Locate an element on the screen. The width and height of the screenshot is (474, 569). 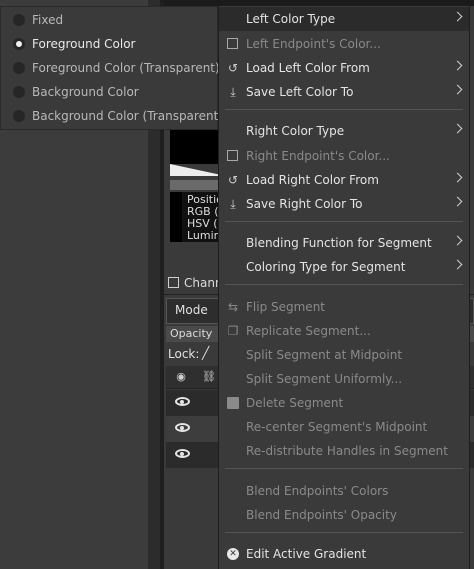
menu-item-label: Blending Function for Segment is located at coordinates (339, 243).